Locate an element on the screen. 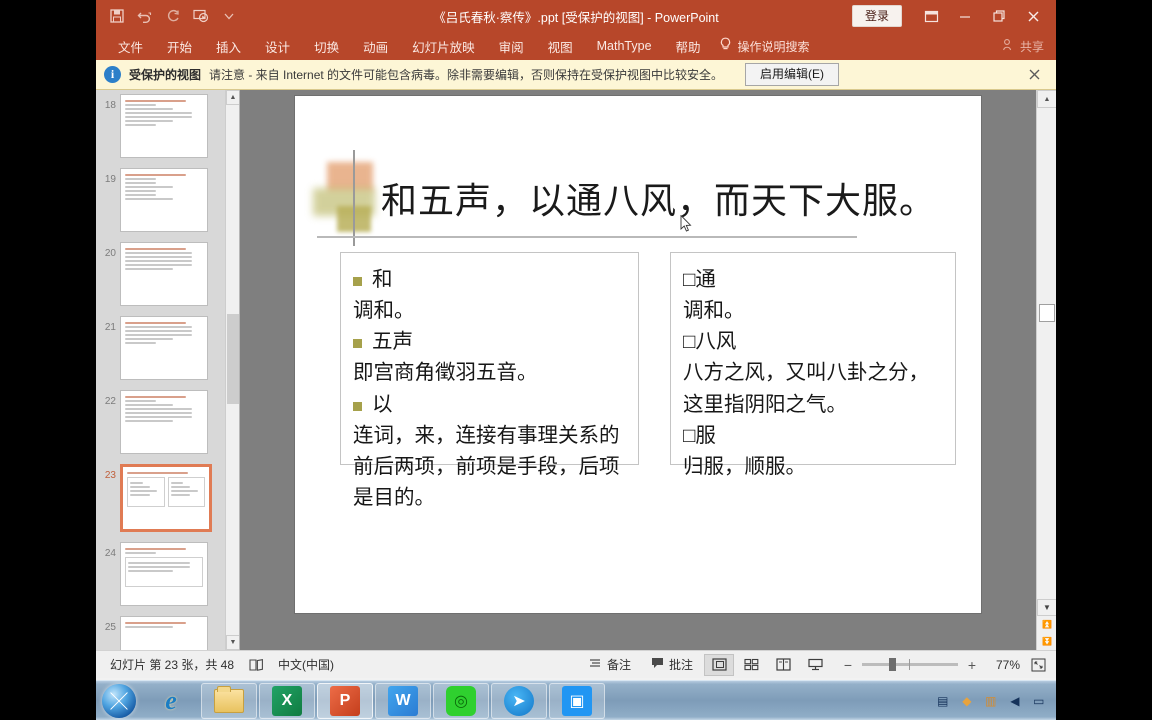 The height and width of the screenshot is (720, 1152). minimize-icon is located at coordinates (965, 16).